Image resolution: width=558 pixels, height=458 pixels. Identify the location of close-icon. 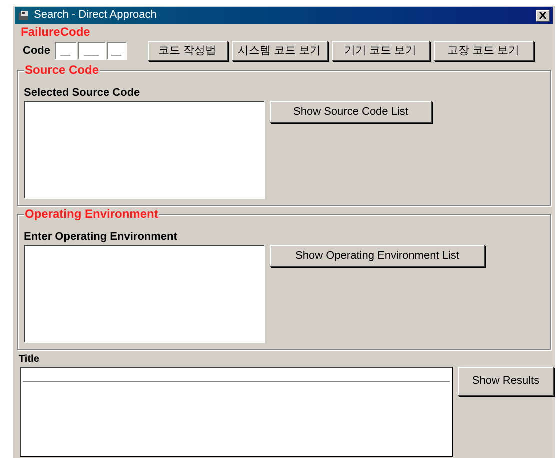
(543, 15).